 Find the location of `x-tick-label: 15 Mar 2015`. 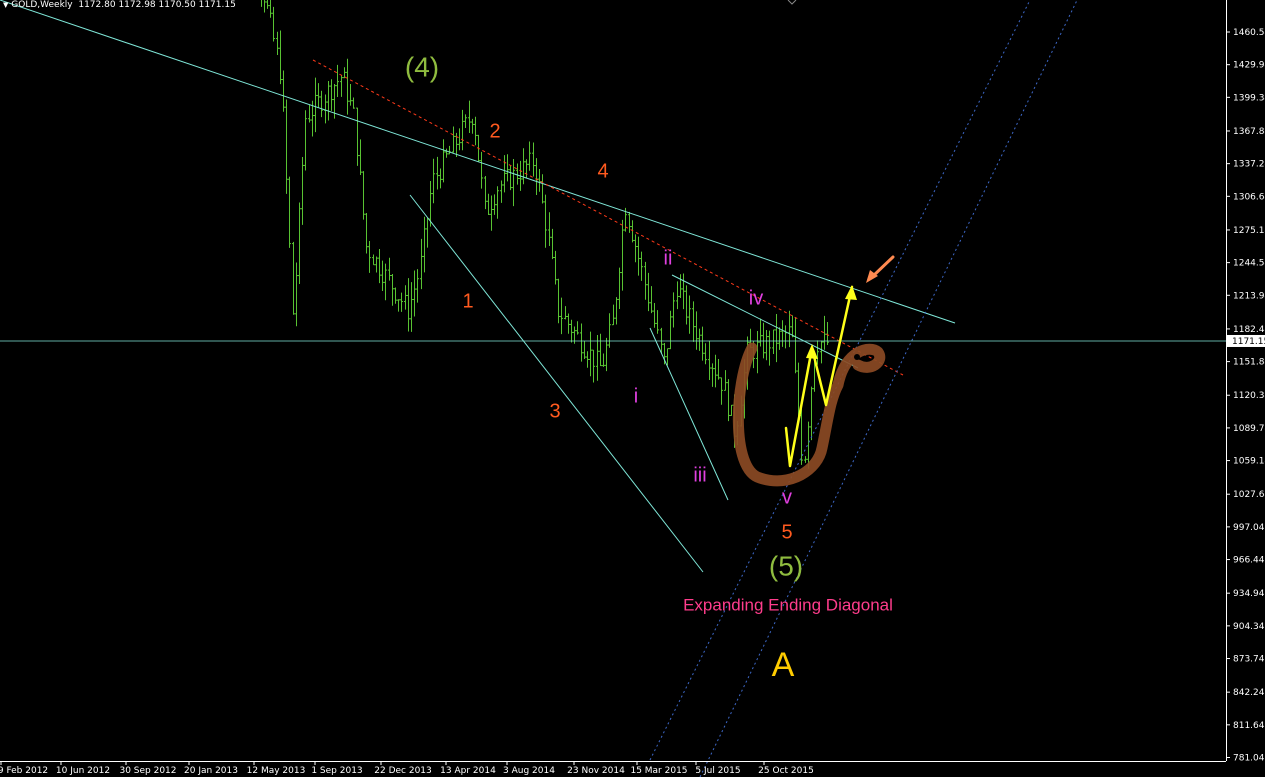

x-tick-label: 15 Mar 2015 is located at coordinates (658, 771).